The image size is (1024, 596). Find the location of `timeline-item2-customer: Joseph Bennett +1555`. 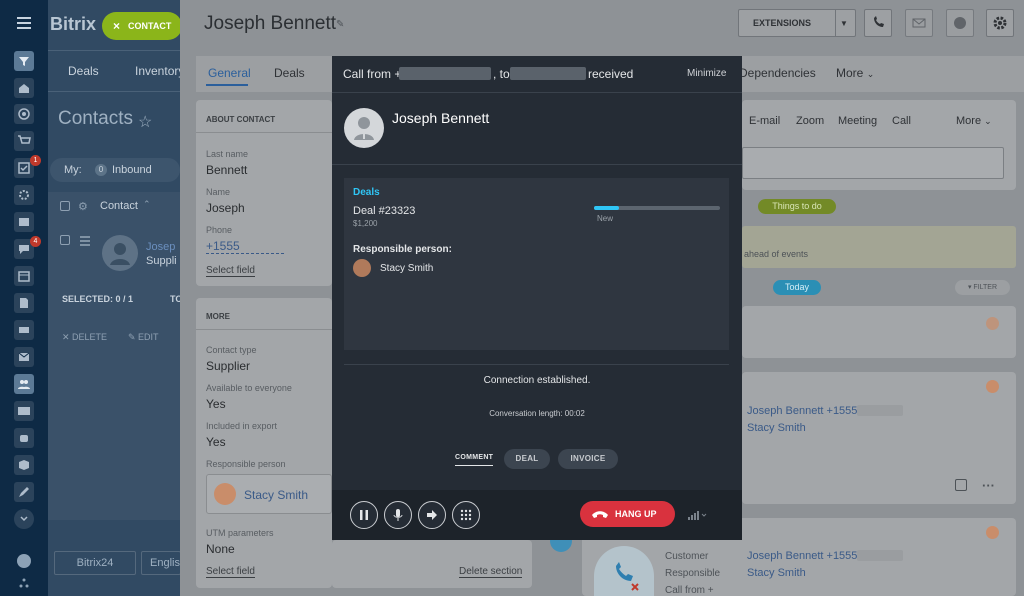

timeline-item2-customer: Joseph Bennett +1555 is located at coordinates (802, 556).